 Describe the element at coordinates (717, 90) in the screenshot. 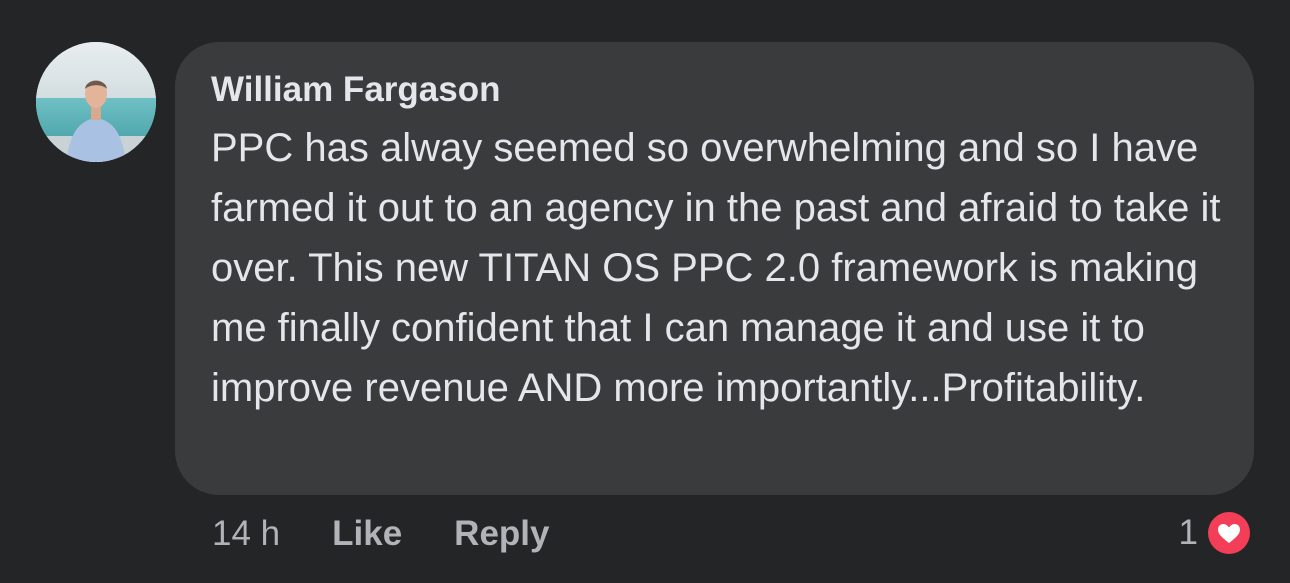

I see `comment-author: William Fargason` at that location.